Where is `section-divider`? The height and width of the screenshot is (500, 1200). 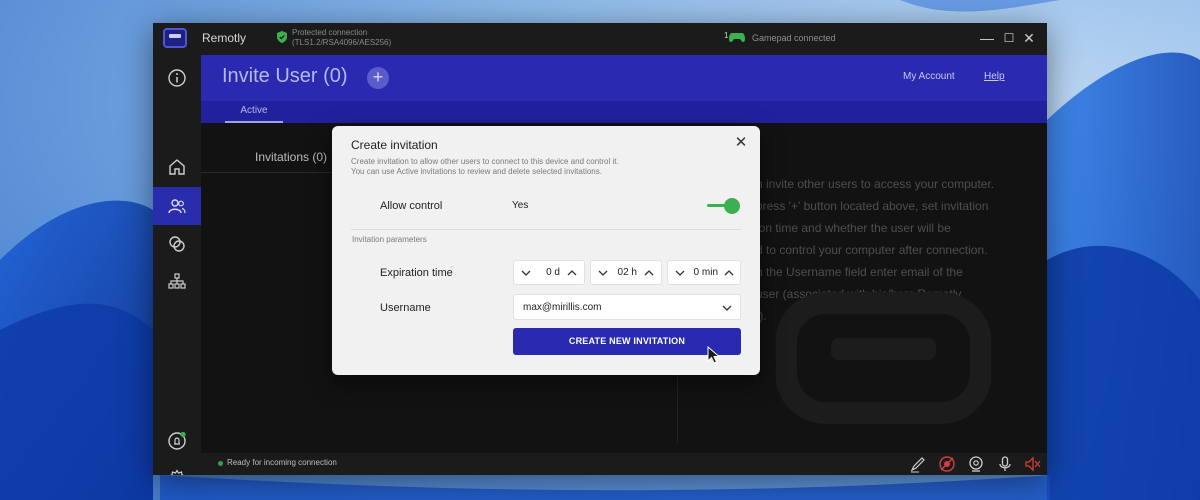 section-divider is located at coordinates (546, 229).